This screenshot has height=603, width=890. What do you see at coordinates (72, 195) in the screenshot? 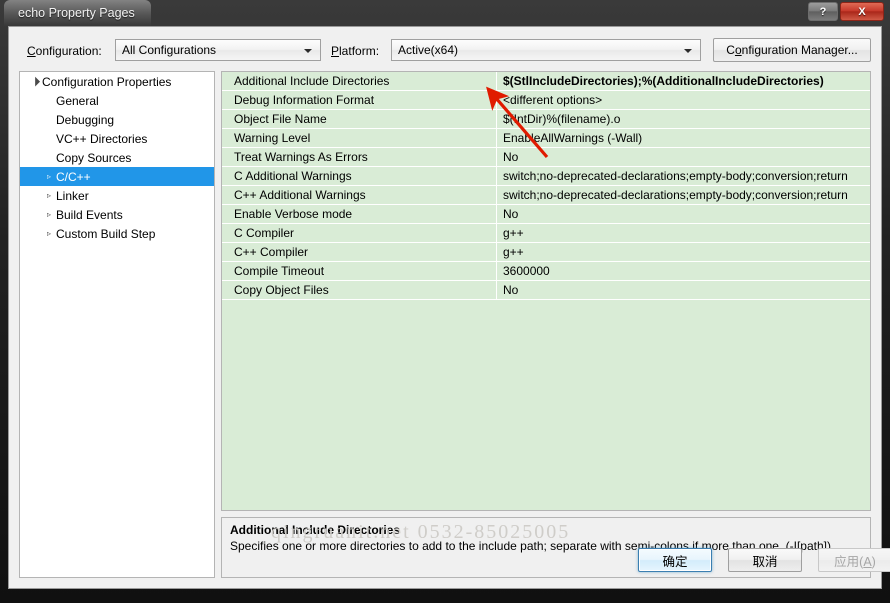
I see `tree-item-label: Linker` at bounding box center [72, 195].